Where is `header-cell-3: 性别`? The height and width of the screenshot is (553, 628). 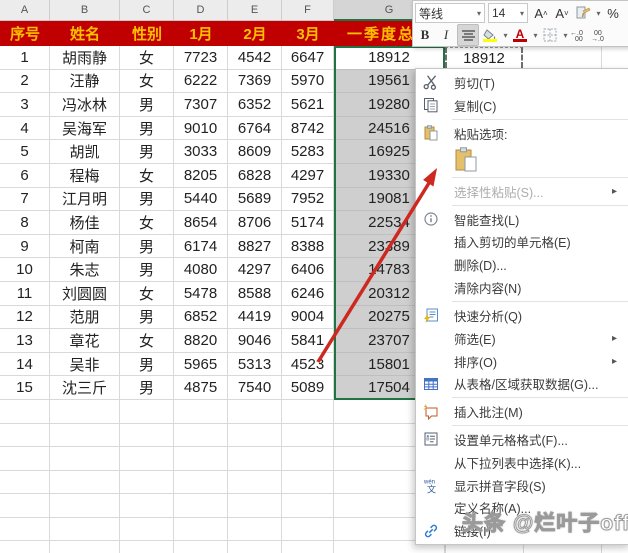
header-cell-3: 性别 is located at coordinates (147, 33).